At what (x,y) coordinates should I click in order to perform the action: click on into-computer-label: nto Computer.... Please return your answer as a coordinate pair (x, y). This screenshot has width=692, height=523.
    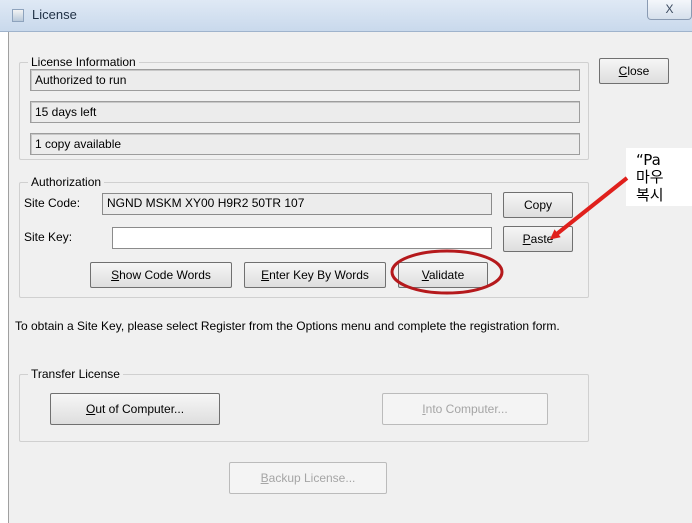
    Looking at the image, I should click on (466, 409).